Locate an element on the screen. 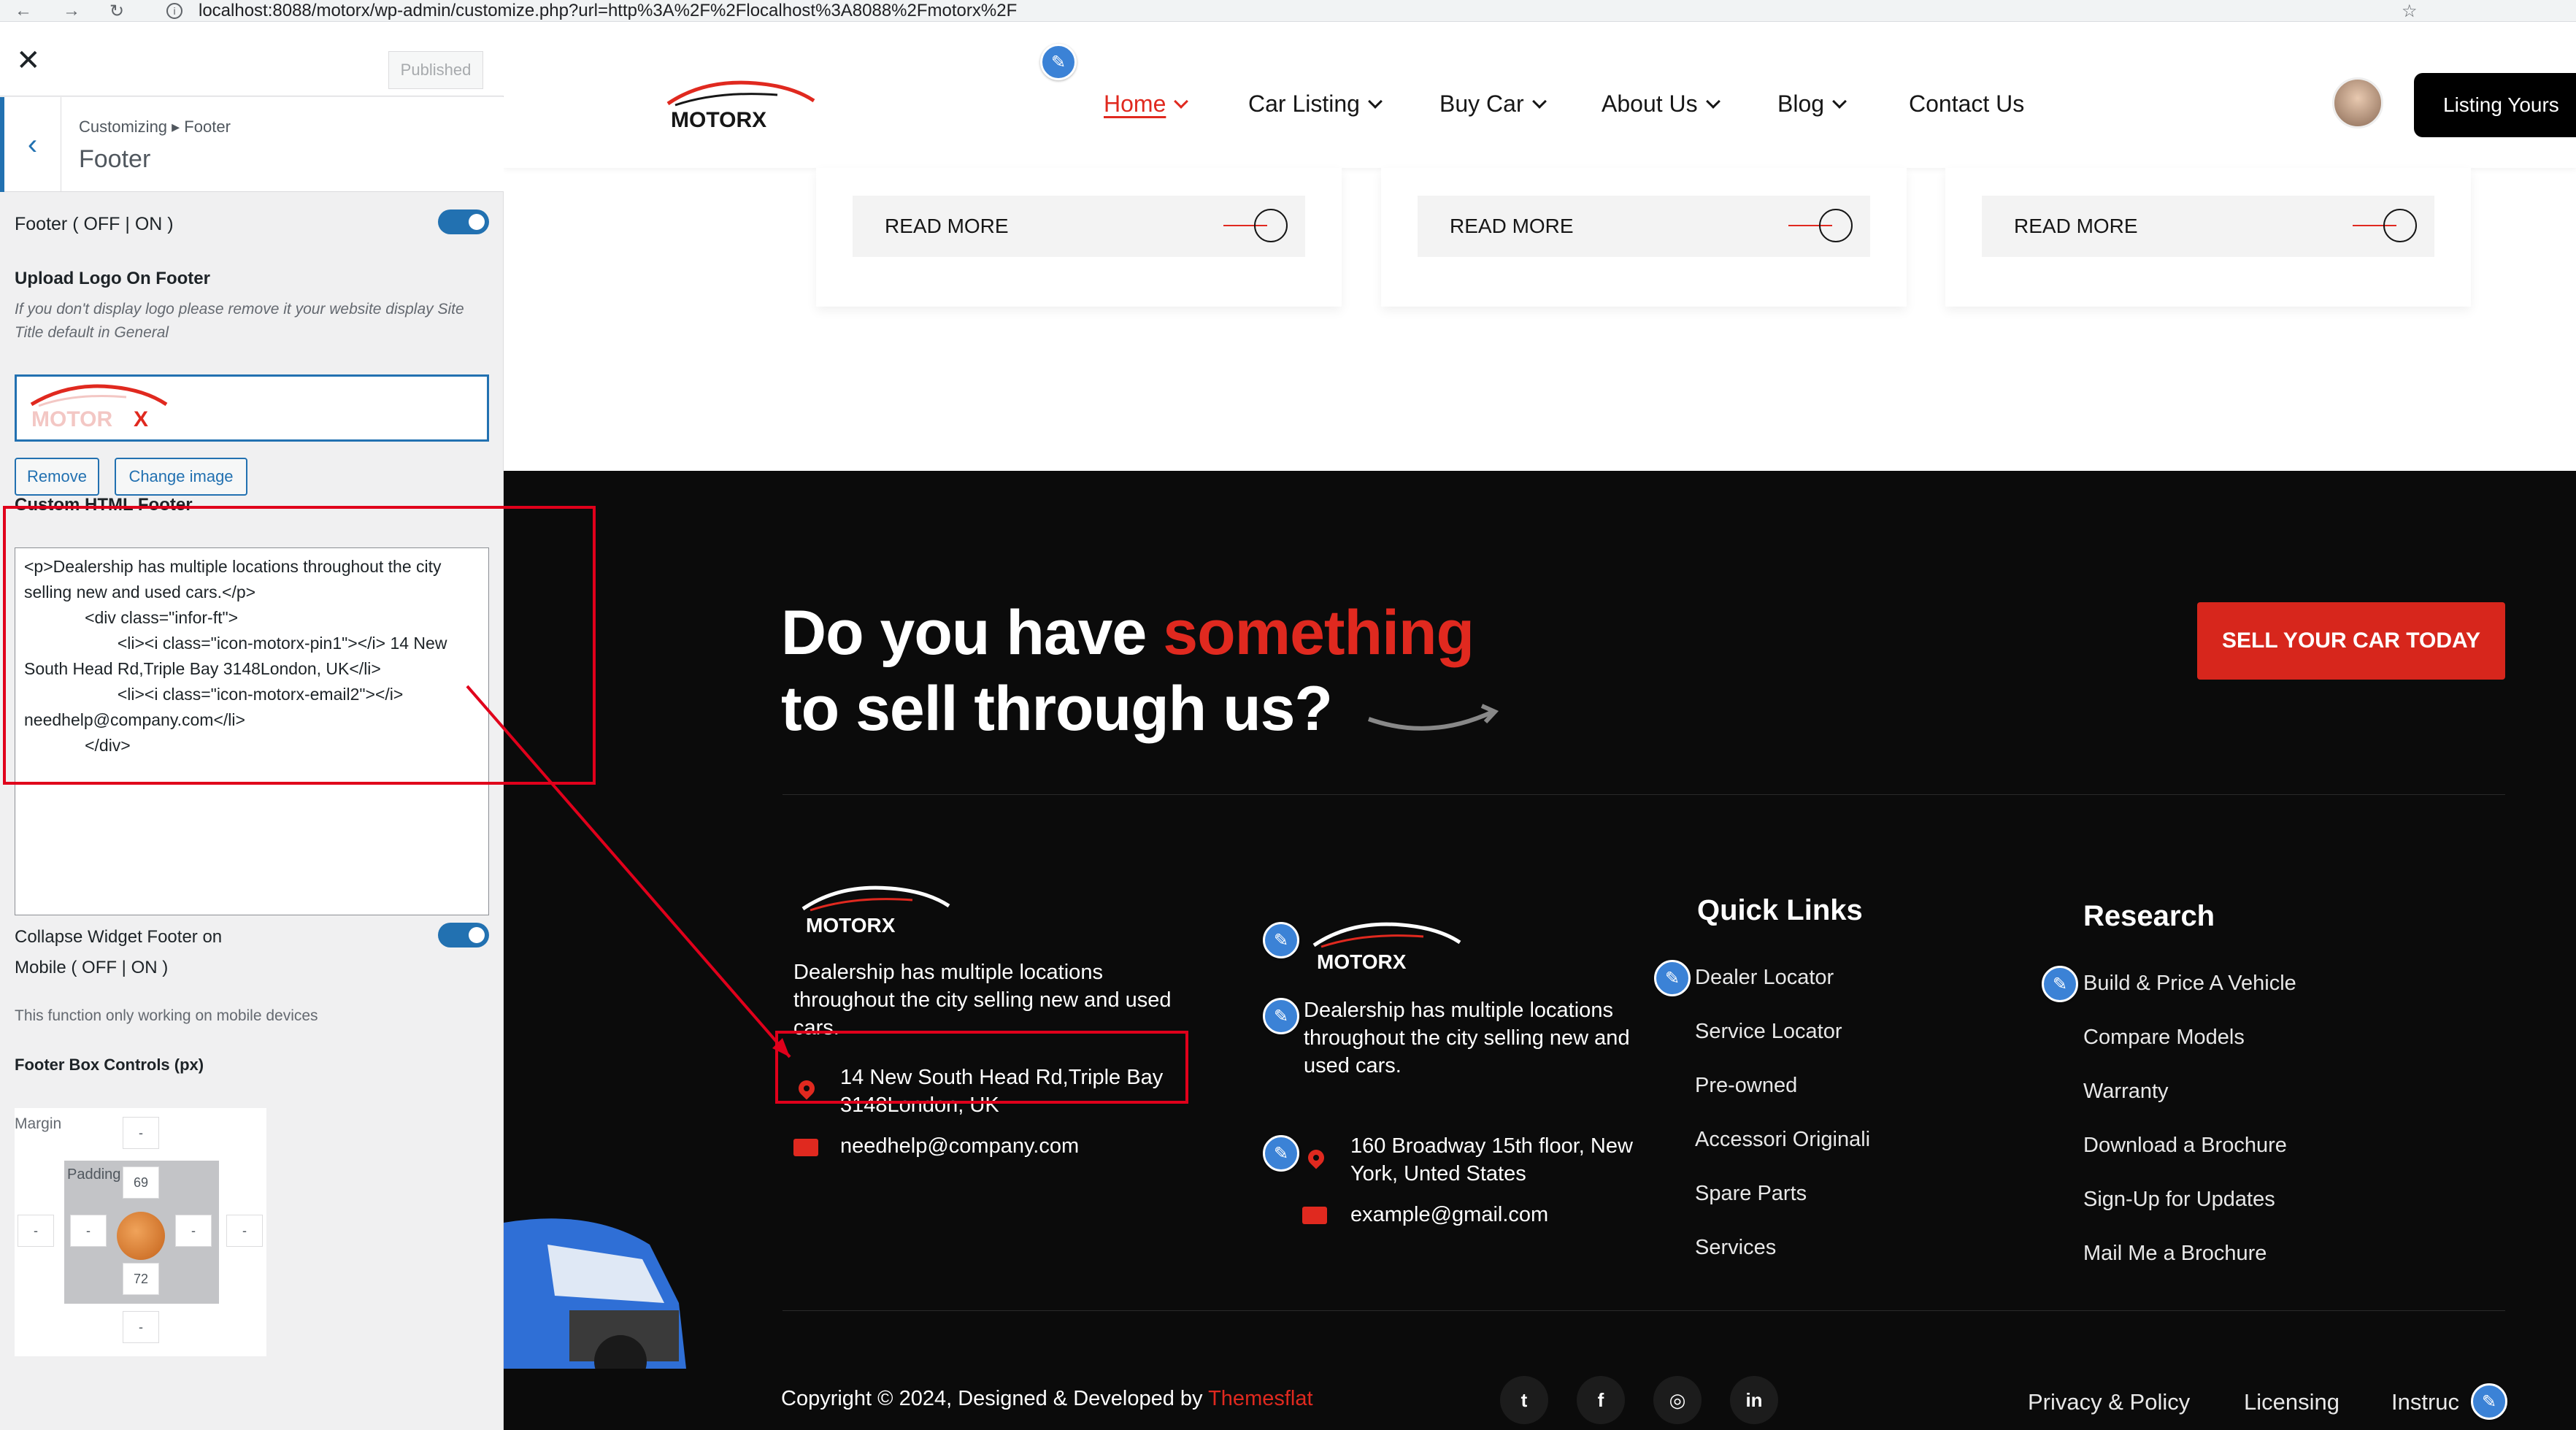 This screenshot has width=2576, height=1430. research-link: Compare Models is located at coordinates (2164, 1038).